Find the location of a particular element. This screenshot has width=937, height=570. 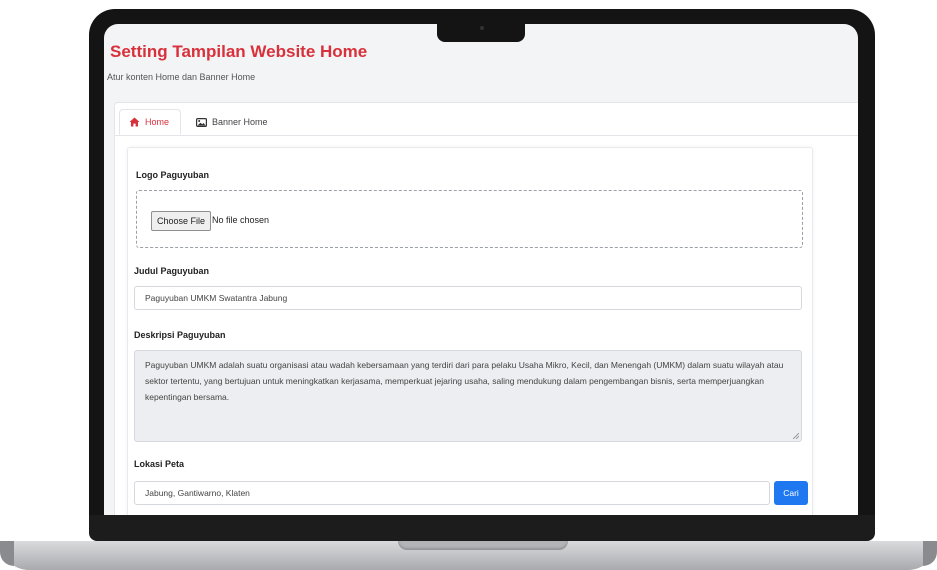

choose-file-button: Choose File is located at coordinates (181, 221).